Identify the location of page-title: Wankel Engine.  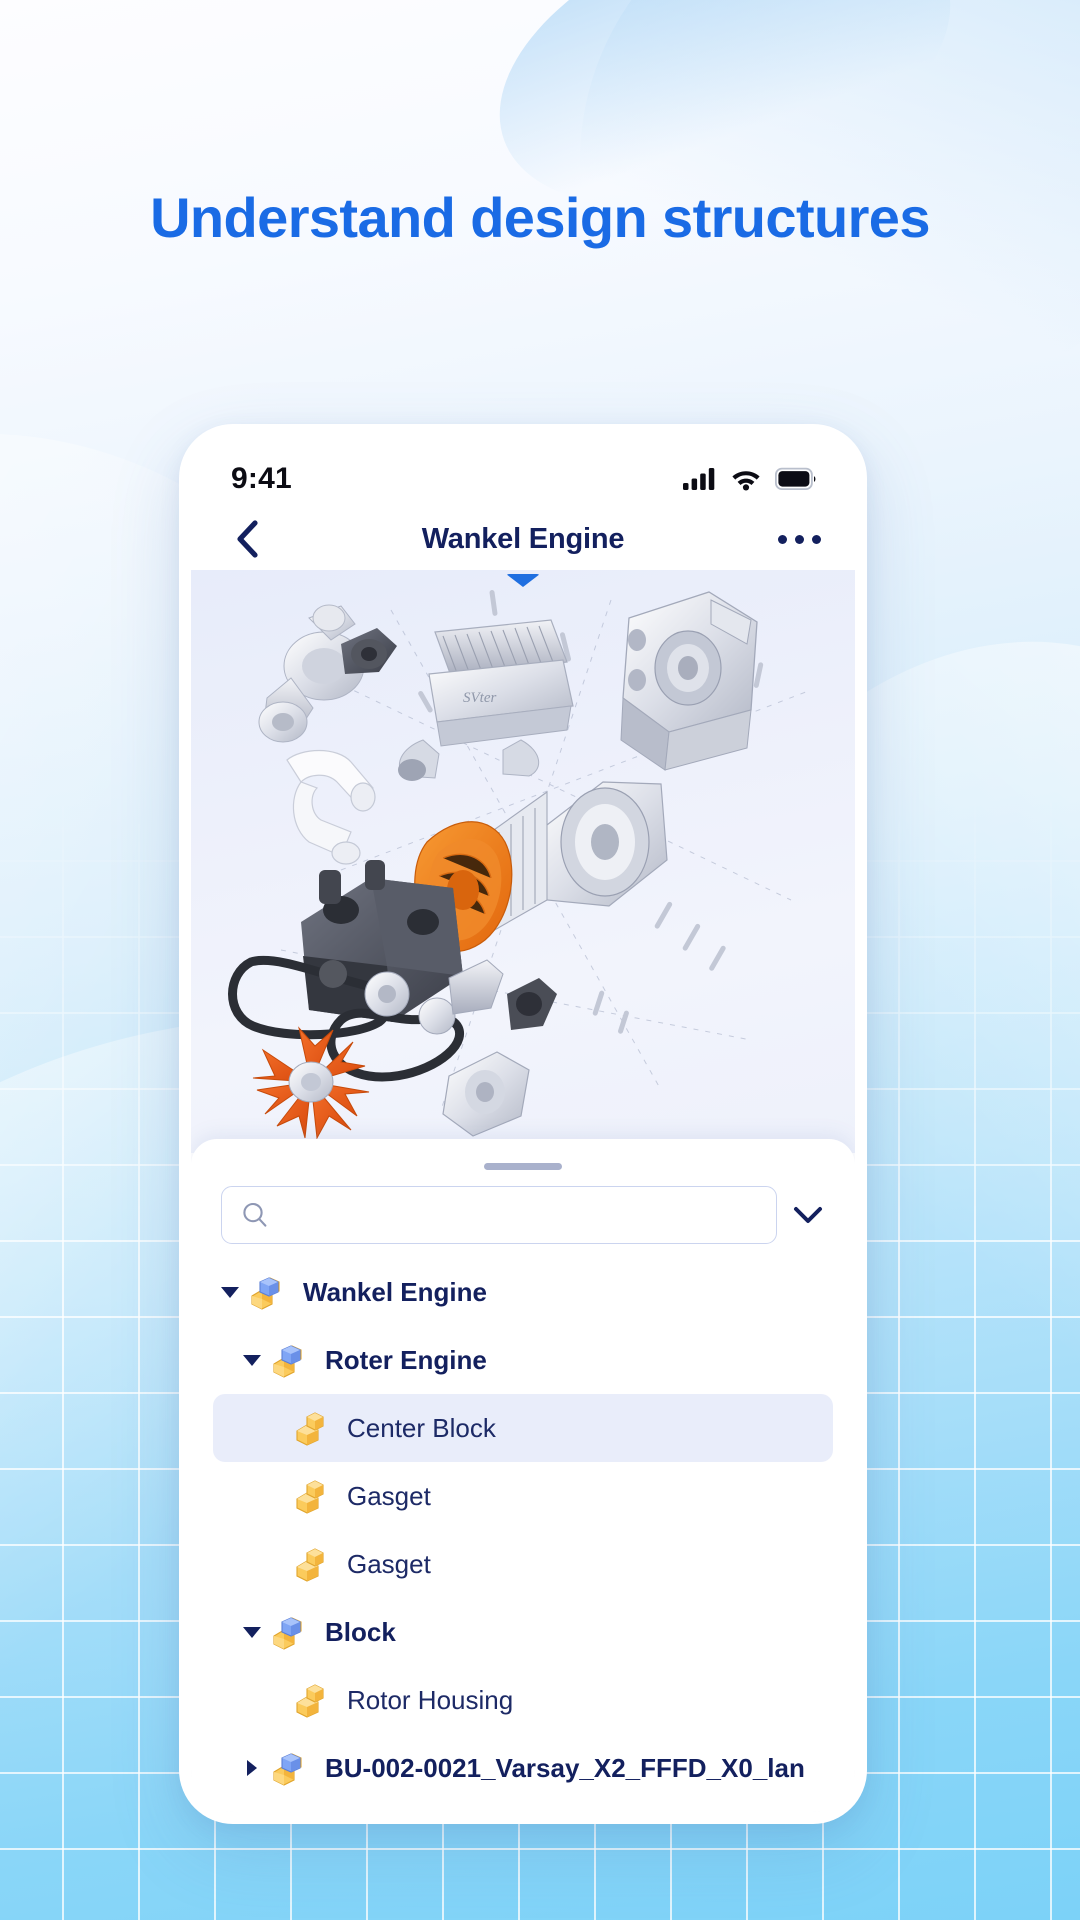
(523, 538).